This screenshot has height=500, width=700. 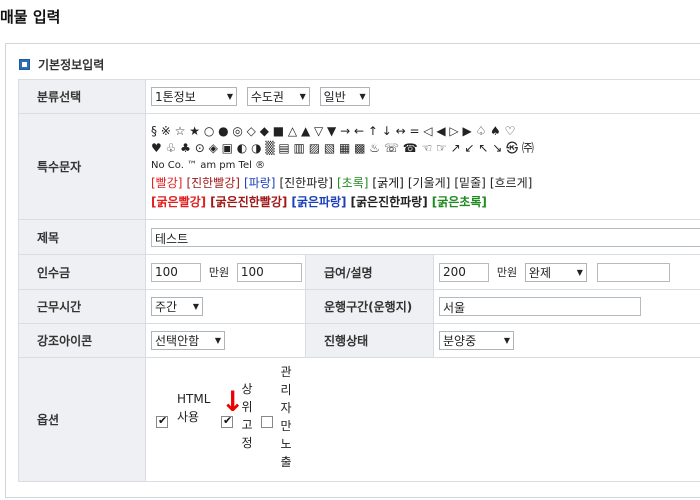 I want to click on title-label: 제목, so click(x=82, y=237).